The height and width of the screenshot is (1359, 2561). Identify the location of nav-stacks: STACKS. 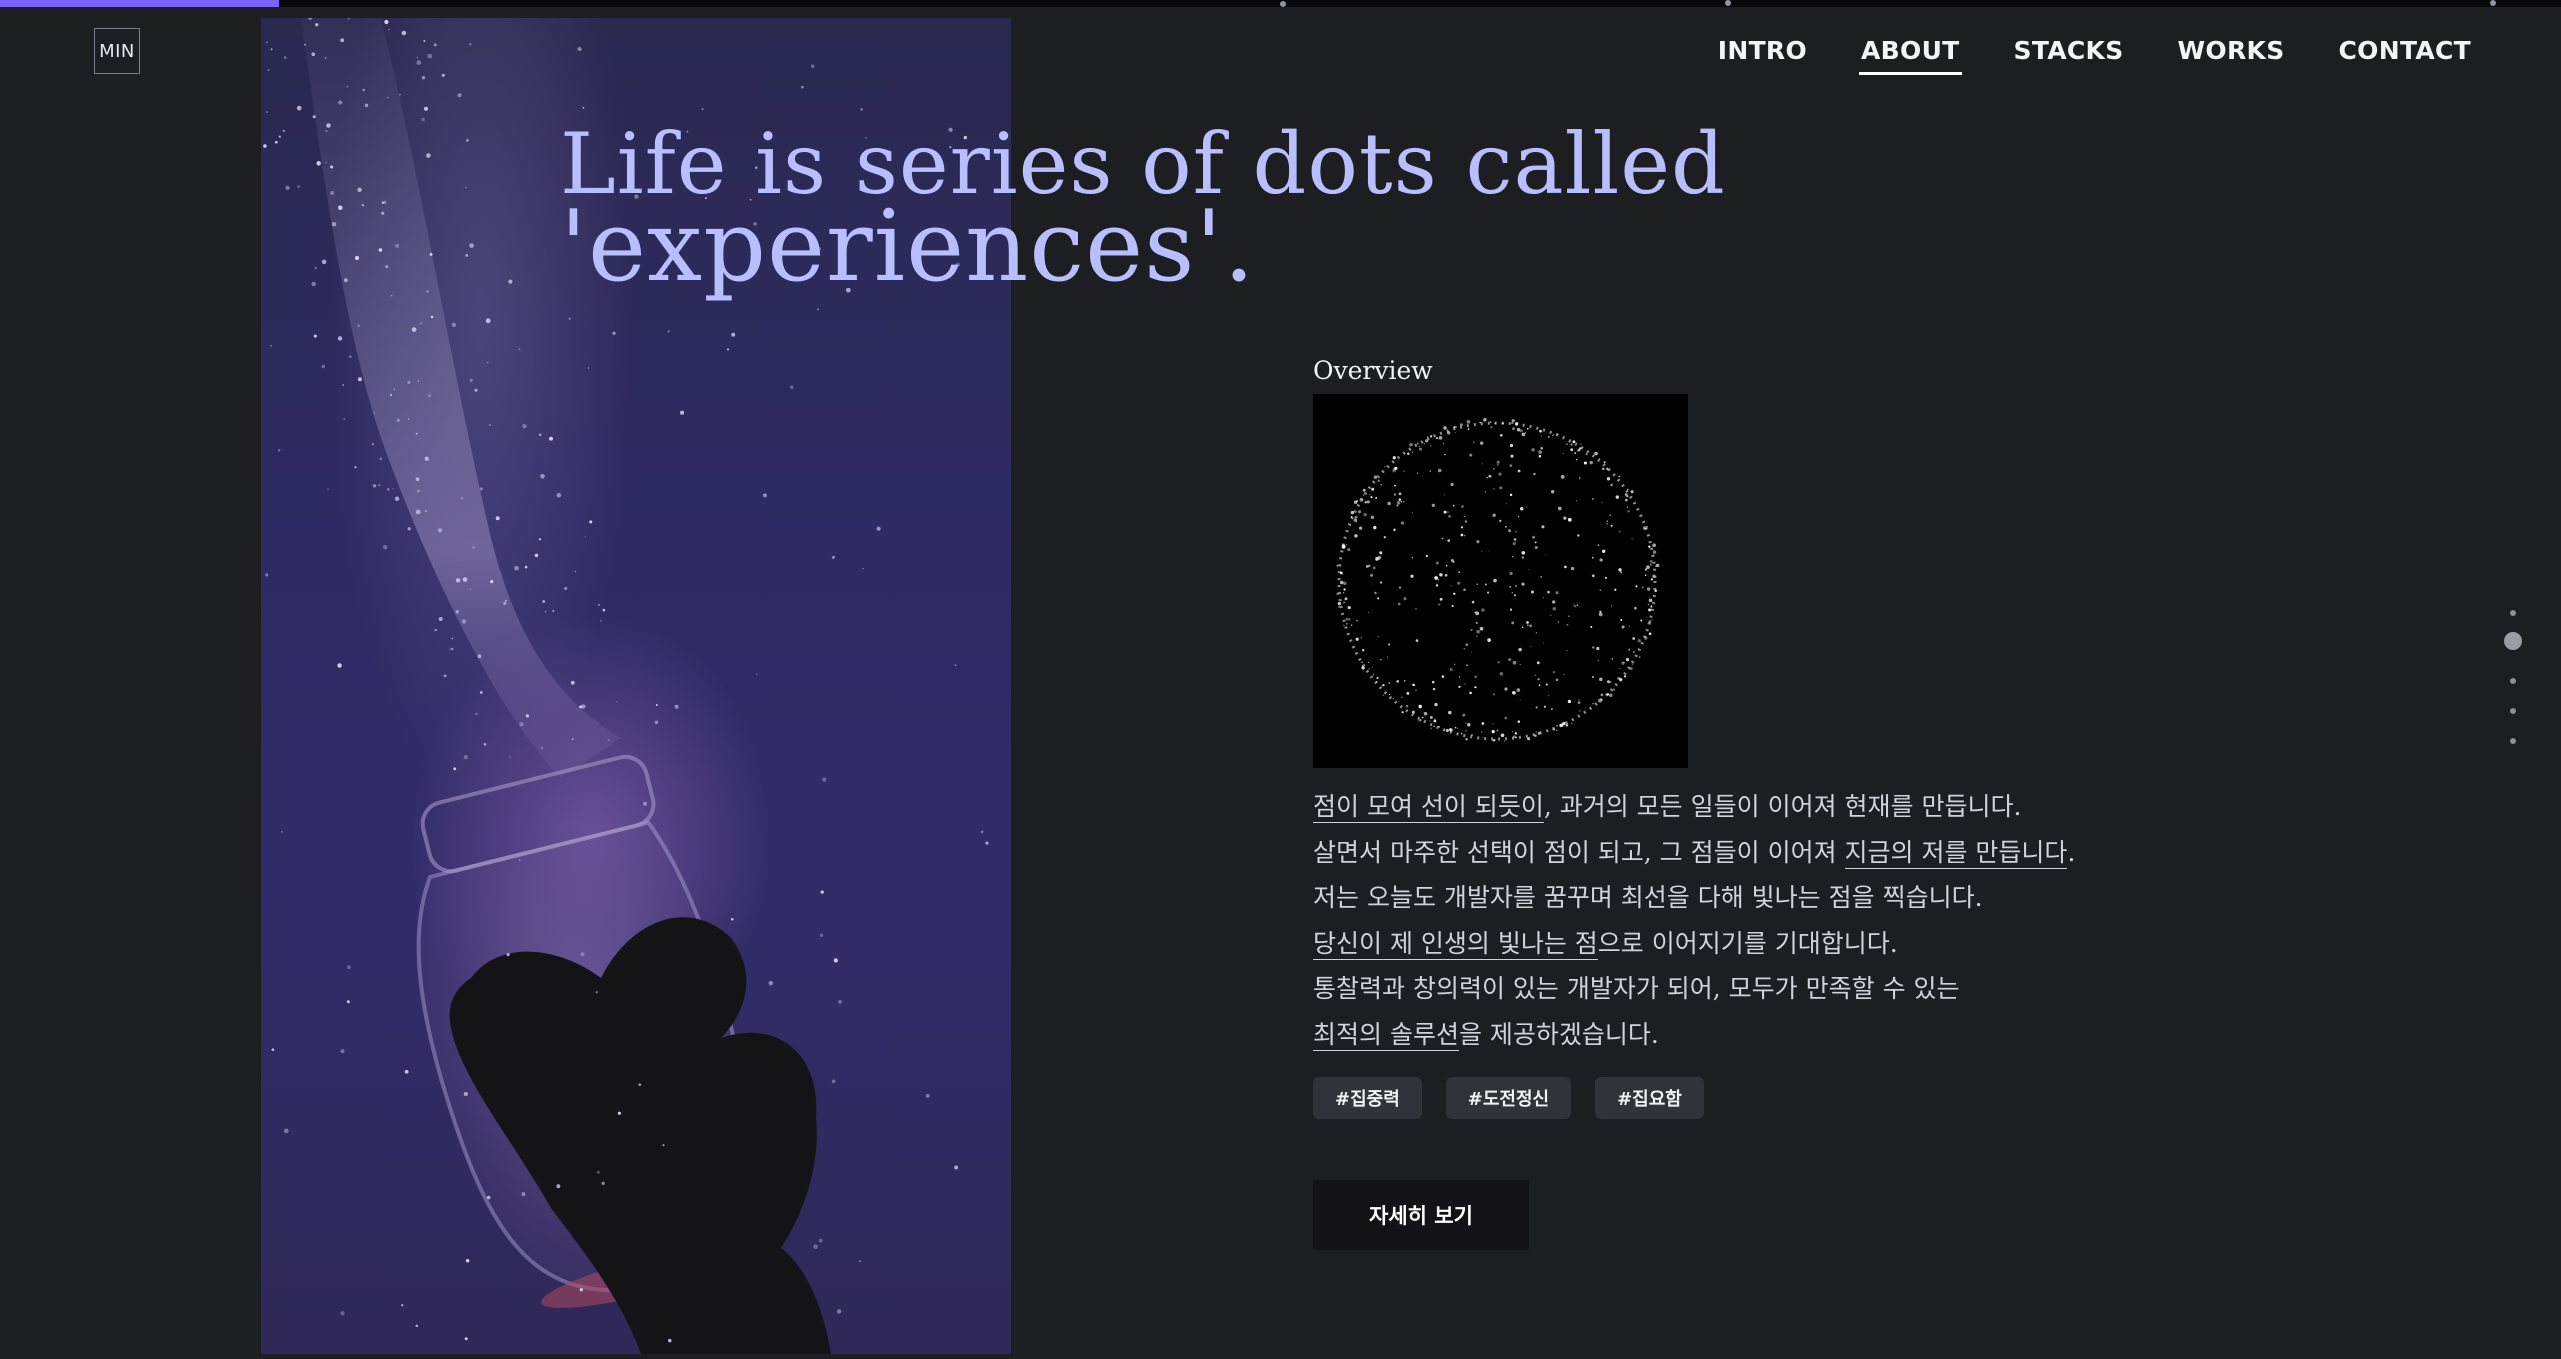
(2069, 55).